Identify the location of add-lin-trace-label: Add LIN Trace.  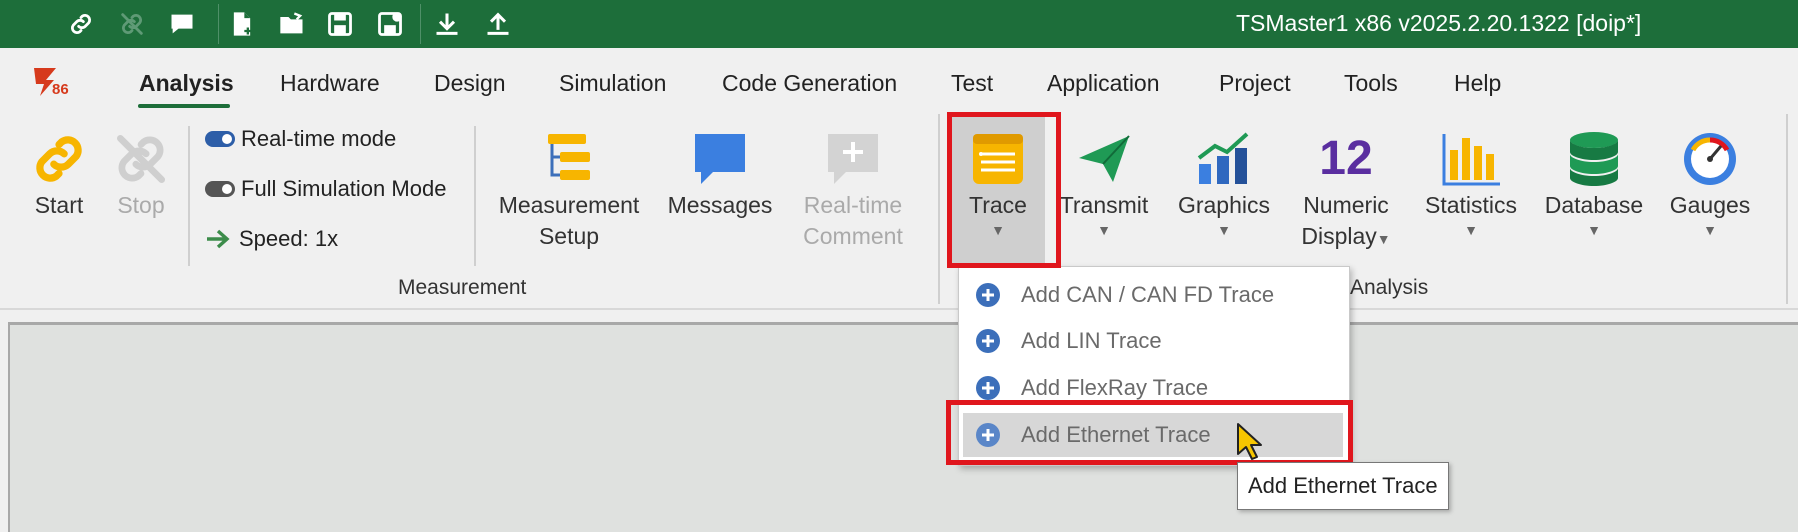
(1091, 340).